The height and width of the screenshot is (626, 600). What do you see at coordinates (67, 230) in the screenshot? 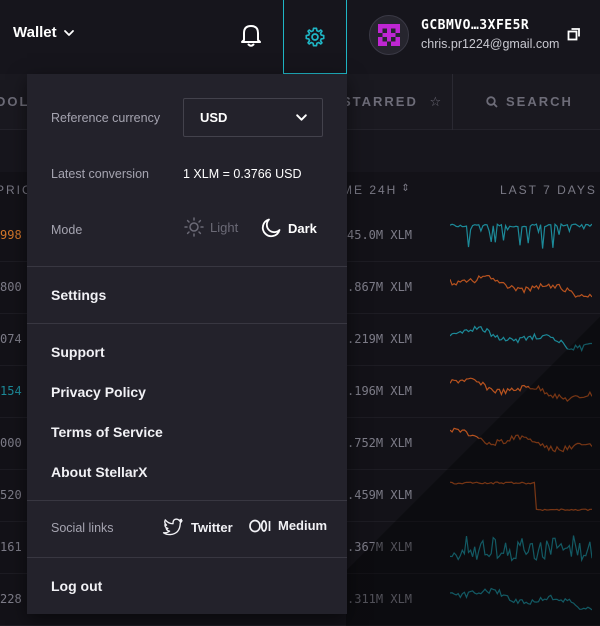
I see `mode-label: Mode` at bounding box center [67, 230].